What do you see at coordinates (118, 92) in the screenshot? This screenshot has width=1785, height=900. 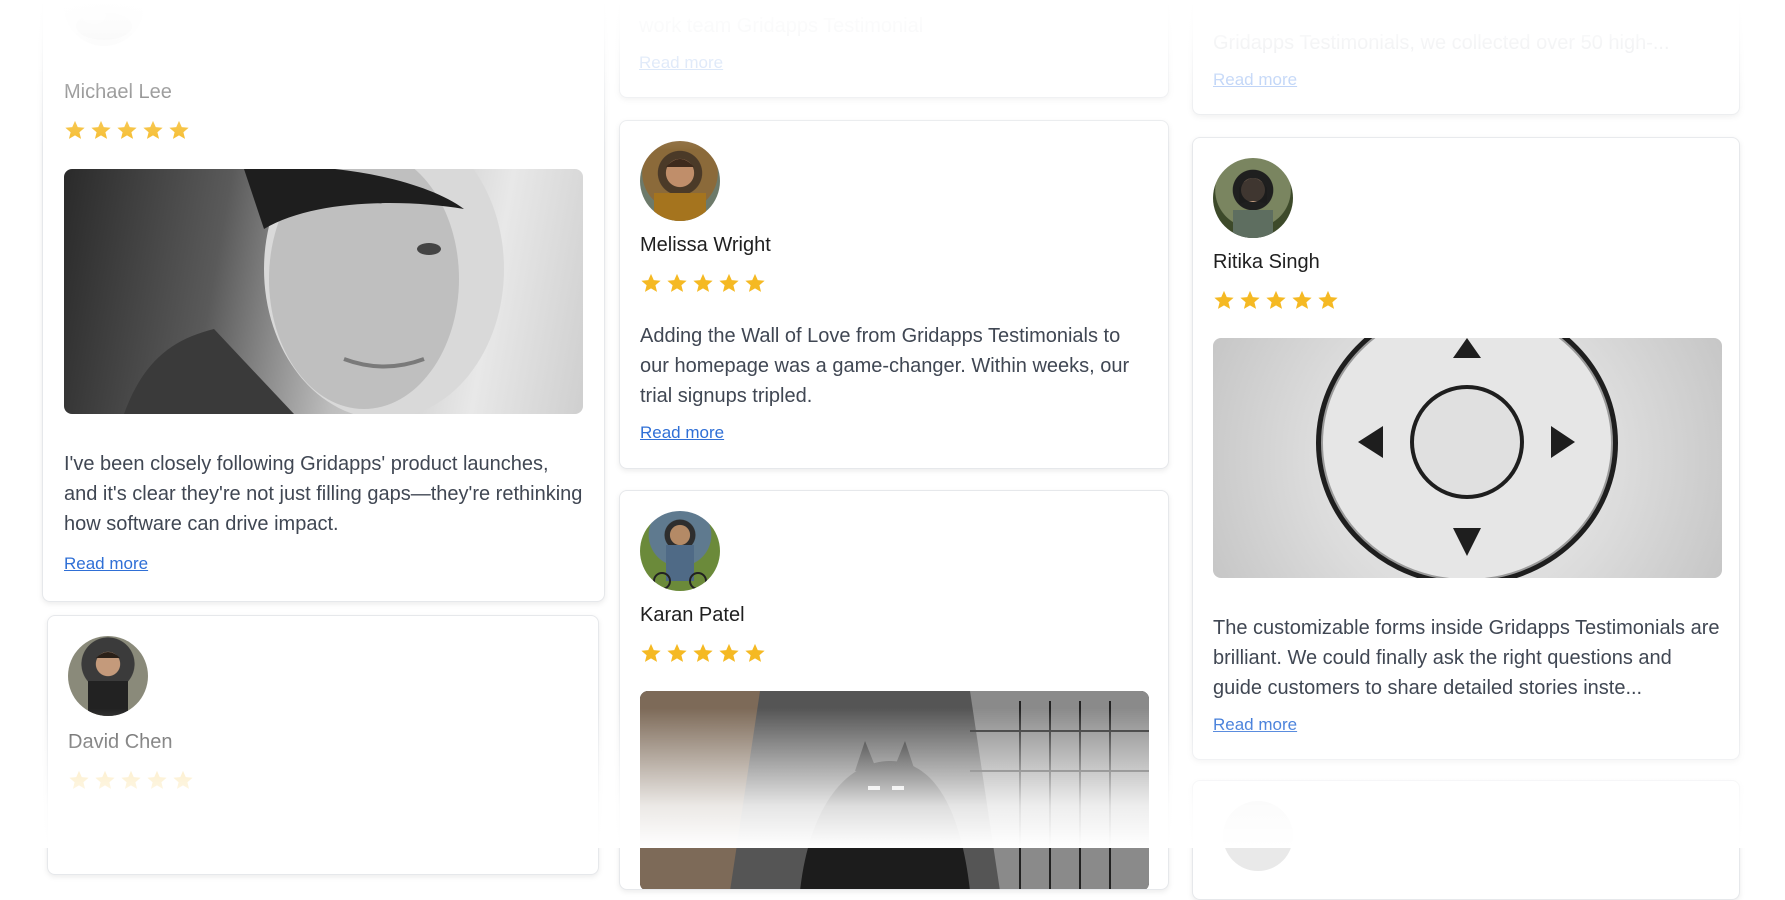 I see `reviewer-name: Michael Lee` at bounding box center [118, 92].